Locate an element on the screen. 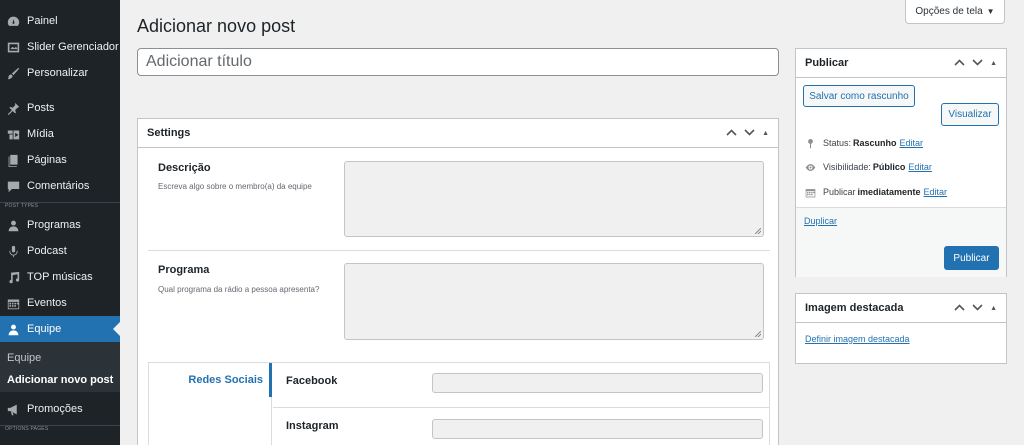 The height and width of the screenshot is (445, 1024). sidebar-item-comentarios: Comentários is located at coordinates (60, 186).